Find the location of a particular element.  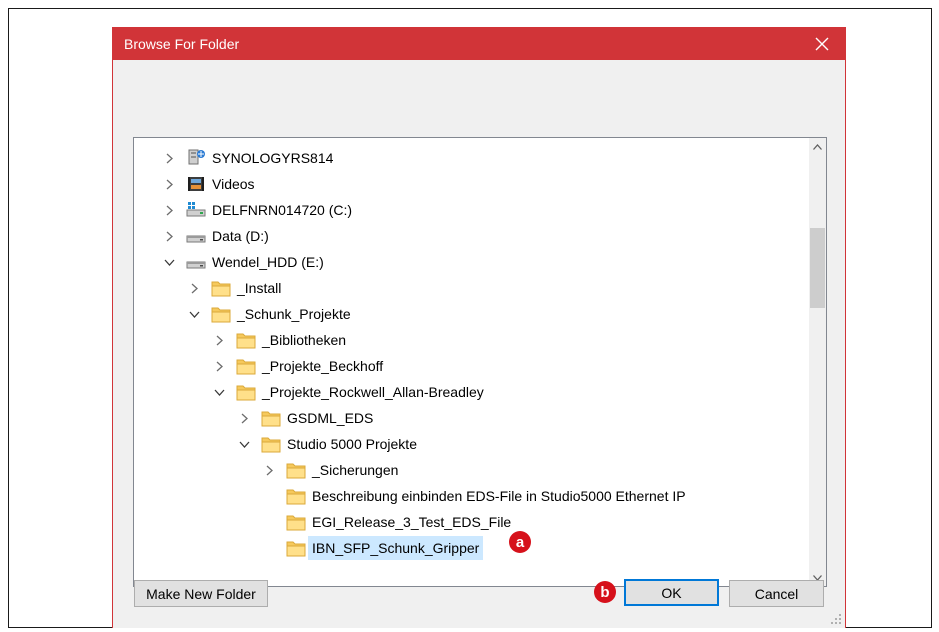

tree-item: _Projekte_Rockwell_Allan-Breadley is located at coordinates (468, 392).